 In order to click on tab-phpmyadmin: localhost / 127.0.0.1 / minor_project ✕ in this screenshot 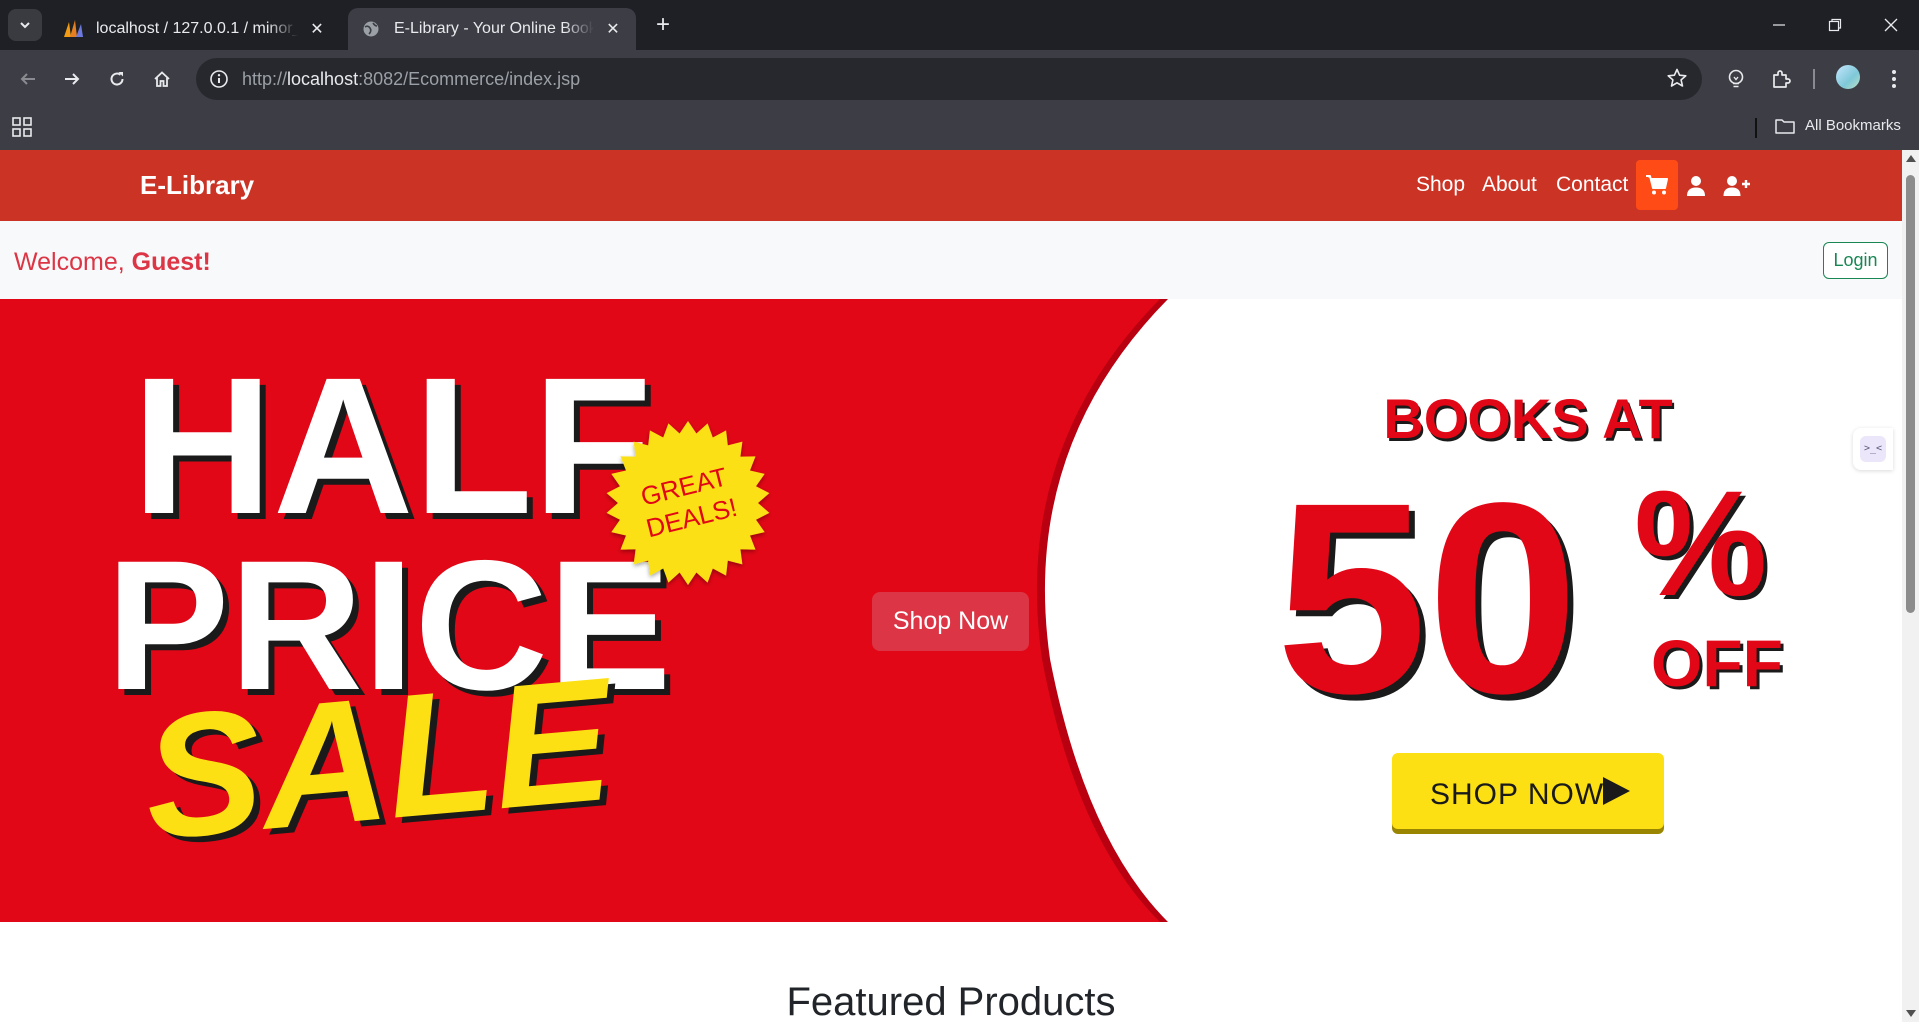, I will do `click(195, 29)`.